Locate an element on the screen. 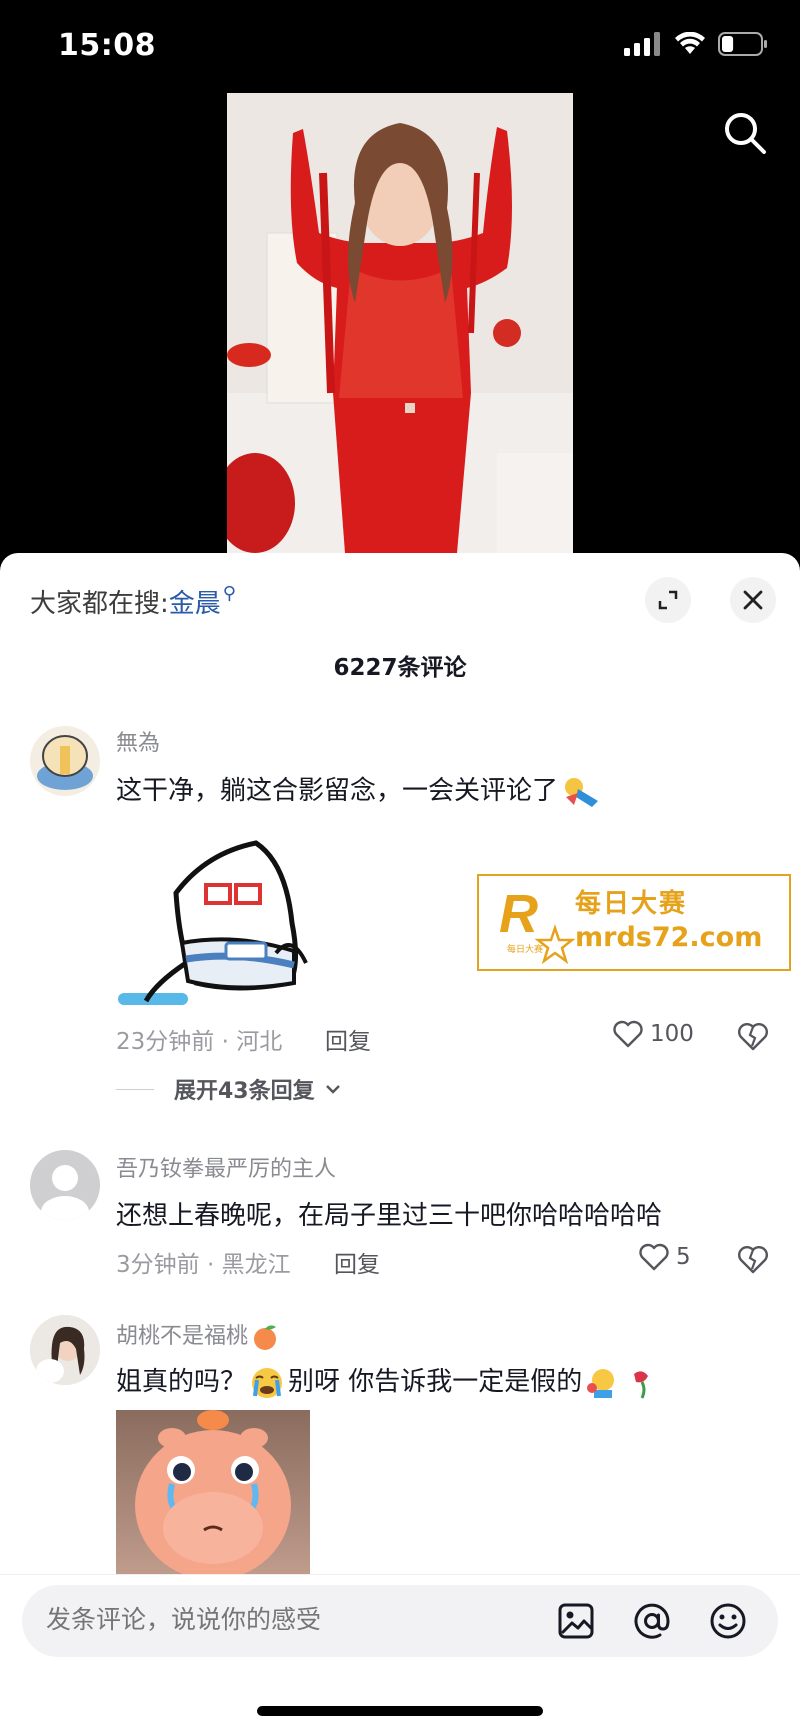 Image resolution: width=800 pixels, height=1731 pixels. watermark-banner: R 每日大赛 每日大赛 mrds72.com is located at coordinates (634, 922).